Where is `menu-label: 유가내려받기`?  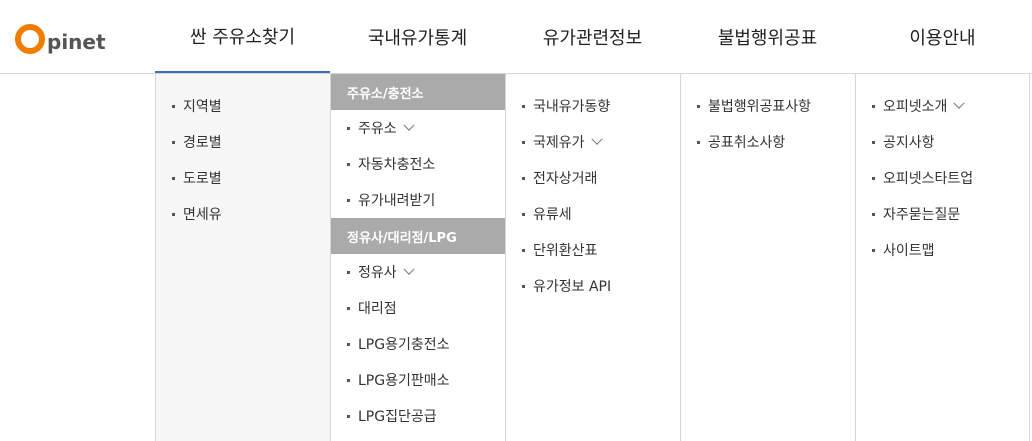 menu-label: 유가내려받기 is located at coordinates (397, 201).